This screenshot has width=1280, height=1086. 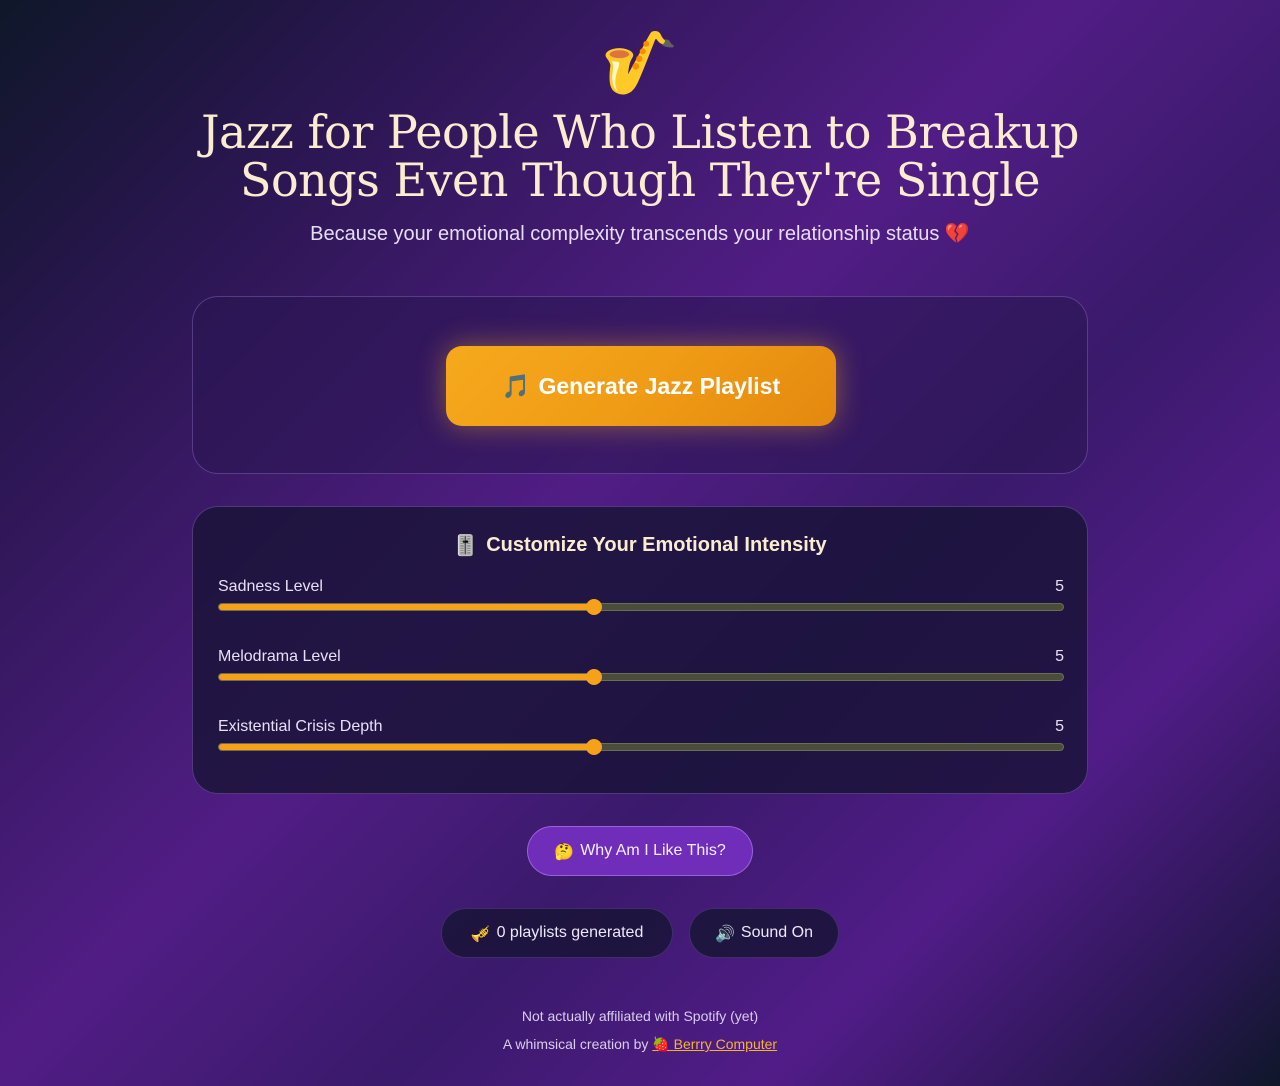 What do you see at coordinates (407, 677) in the screenshot?
I see `melodrama-slider-fill` at bounding box center [407, 677].